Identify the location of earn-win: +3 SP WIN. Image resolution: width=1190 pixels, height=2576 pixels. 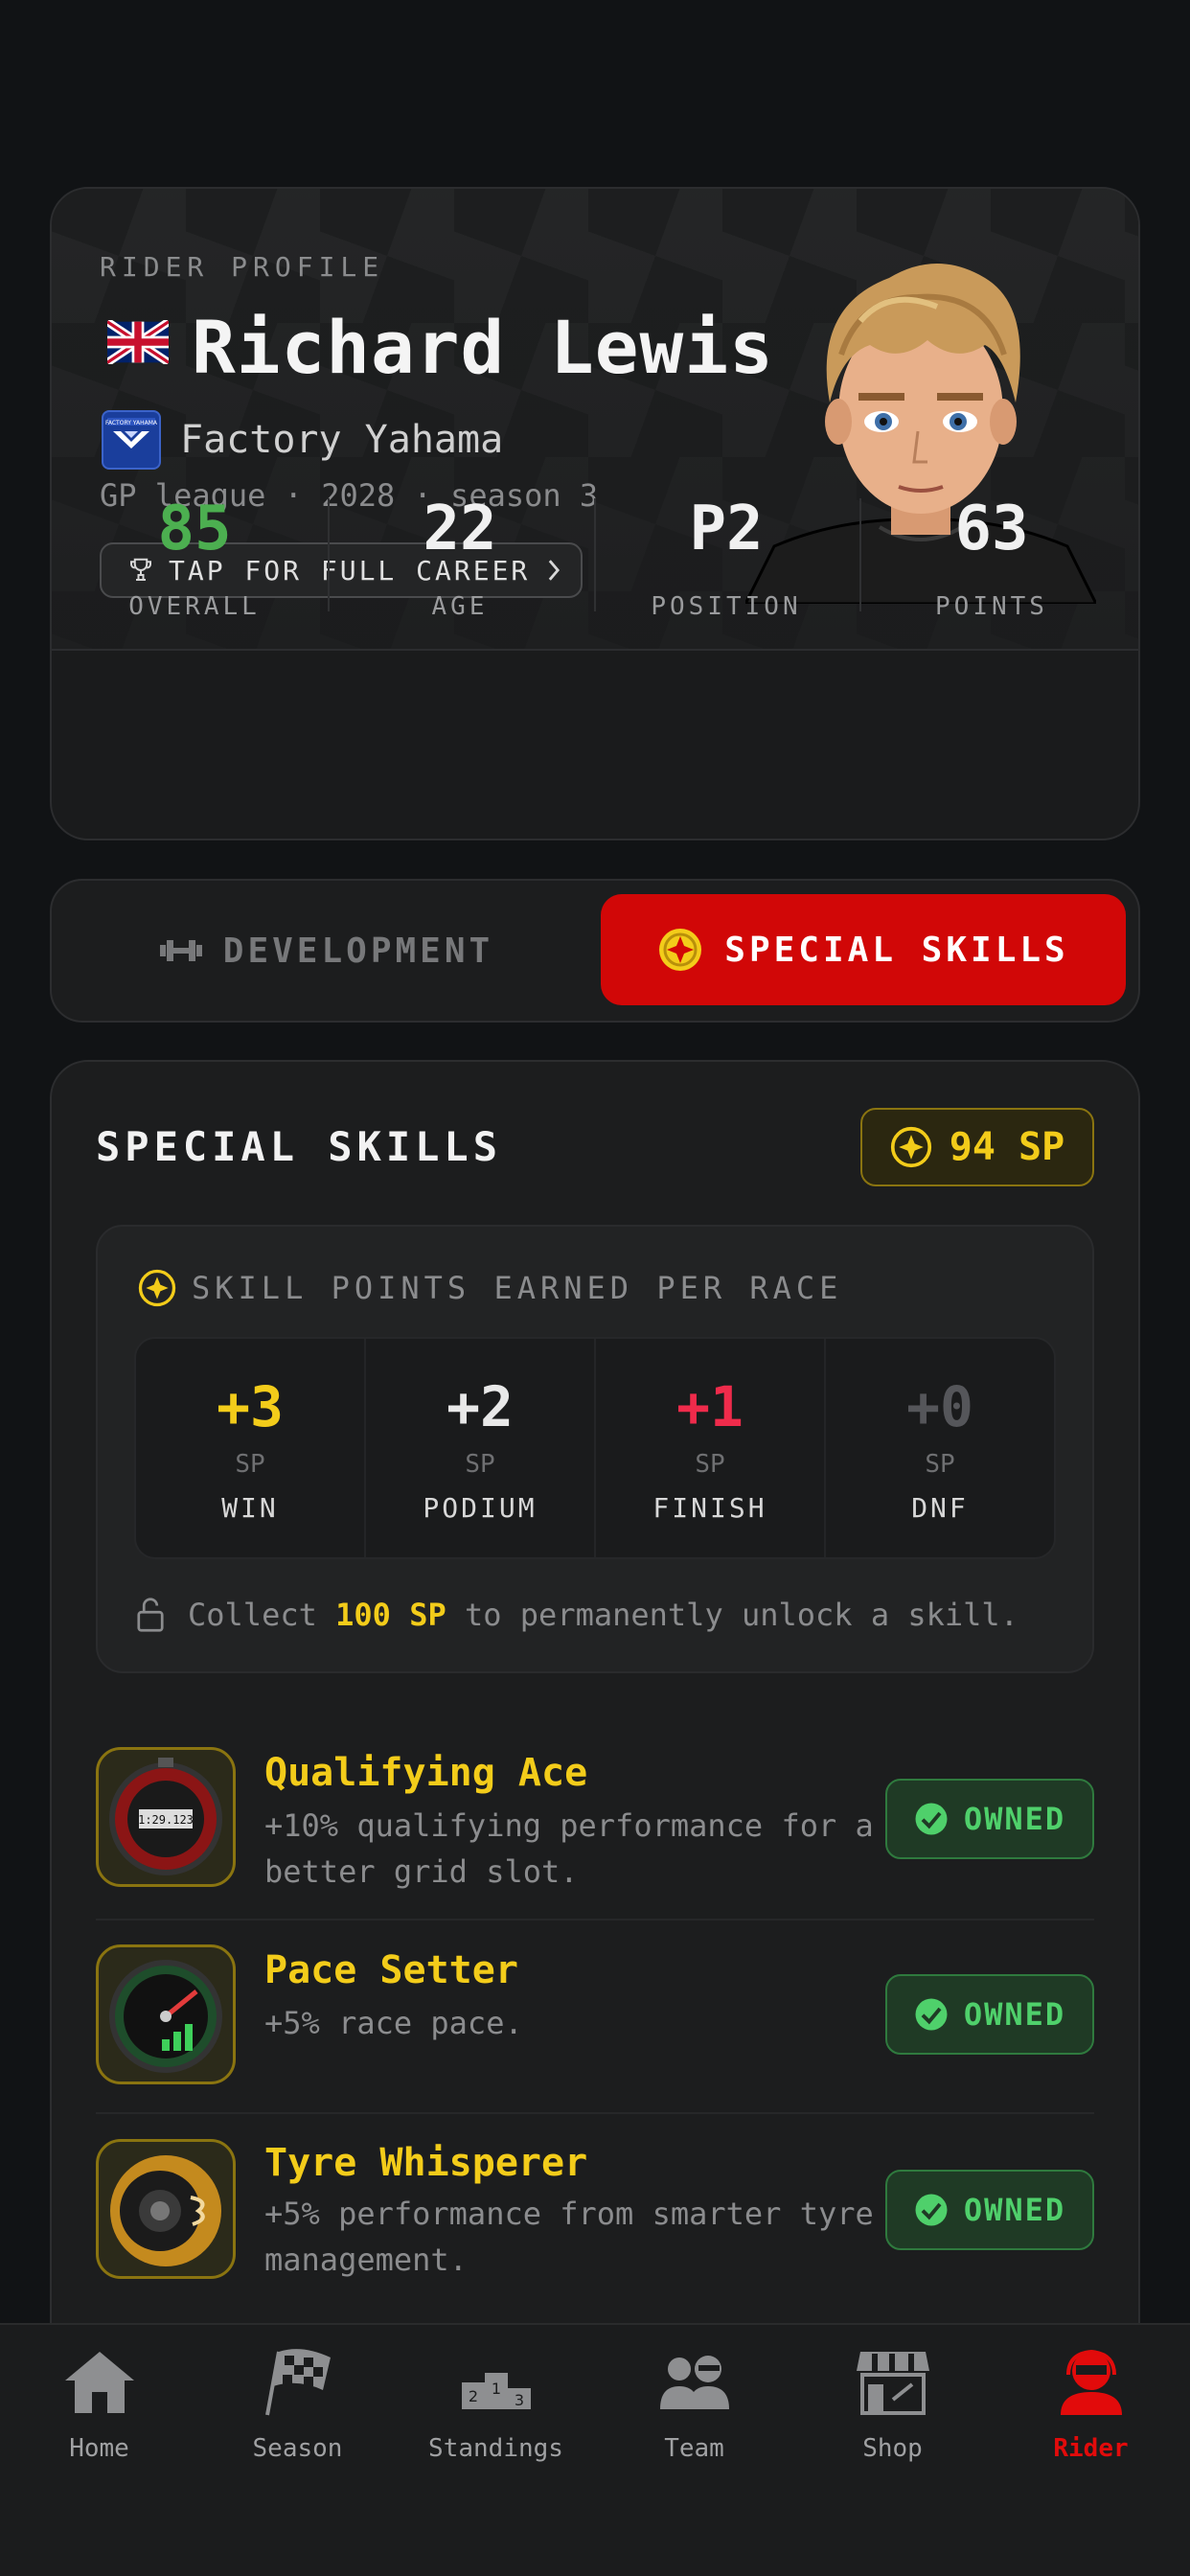
(251, 1448).